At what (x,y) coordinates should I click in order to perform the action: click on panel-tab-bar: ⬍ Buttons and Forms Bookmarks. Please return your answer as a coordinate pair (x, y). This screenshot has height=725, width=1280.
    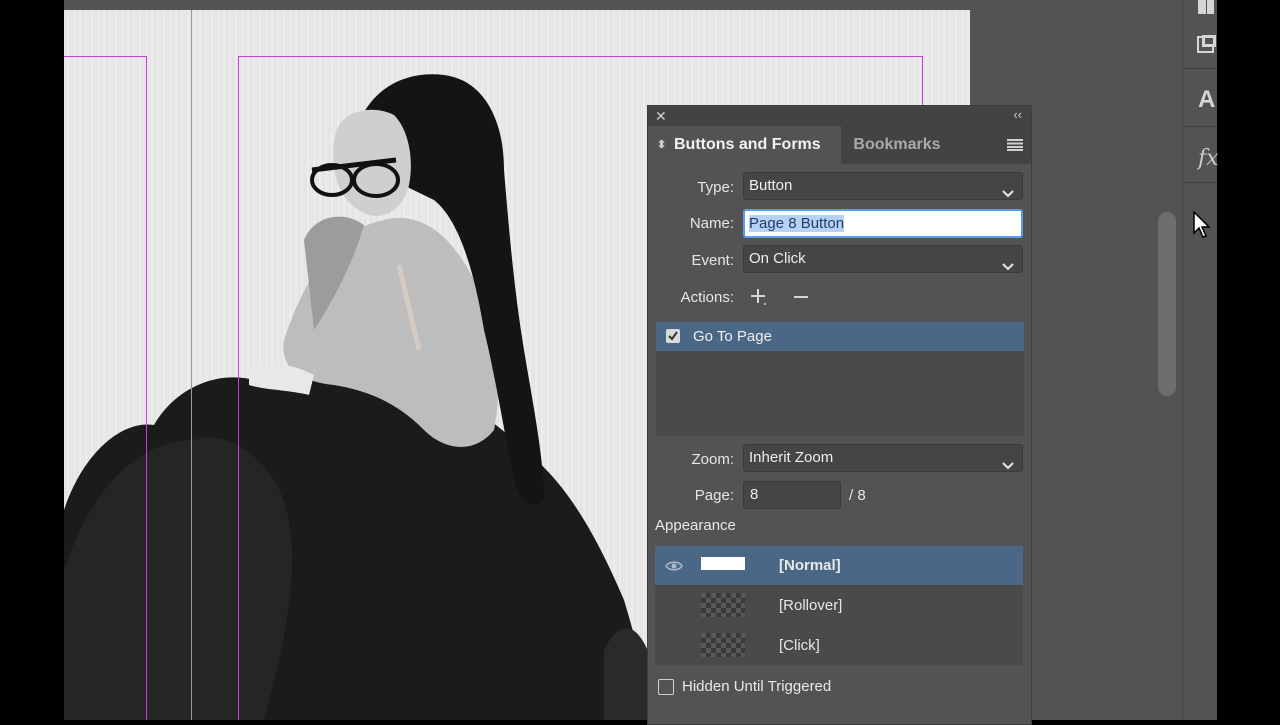
    Looking at the image, I should click on (839, 145).